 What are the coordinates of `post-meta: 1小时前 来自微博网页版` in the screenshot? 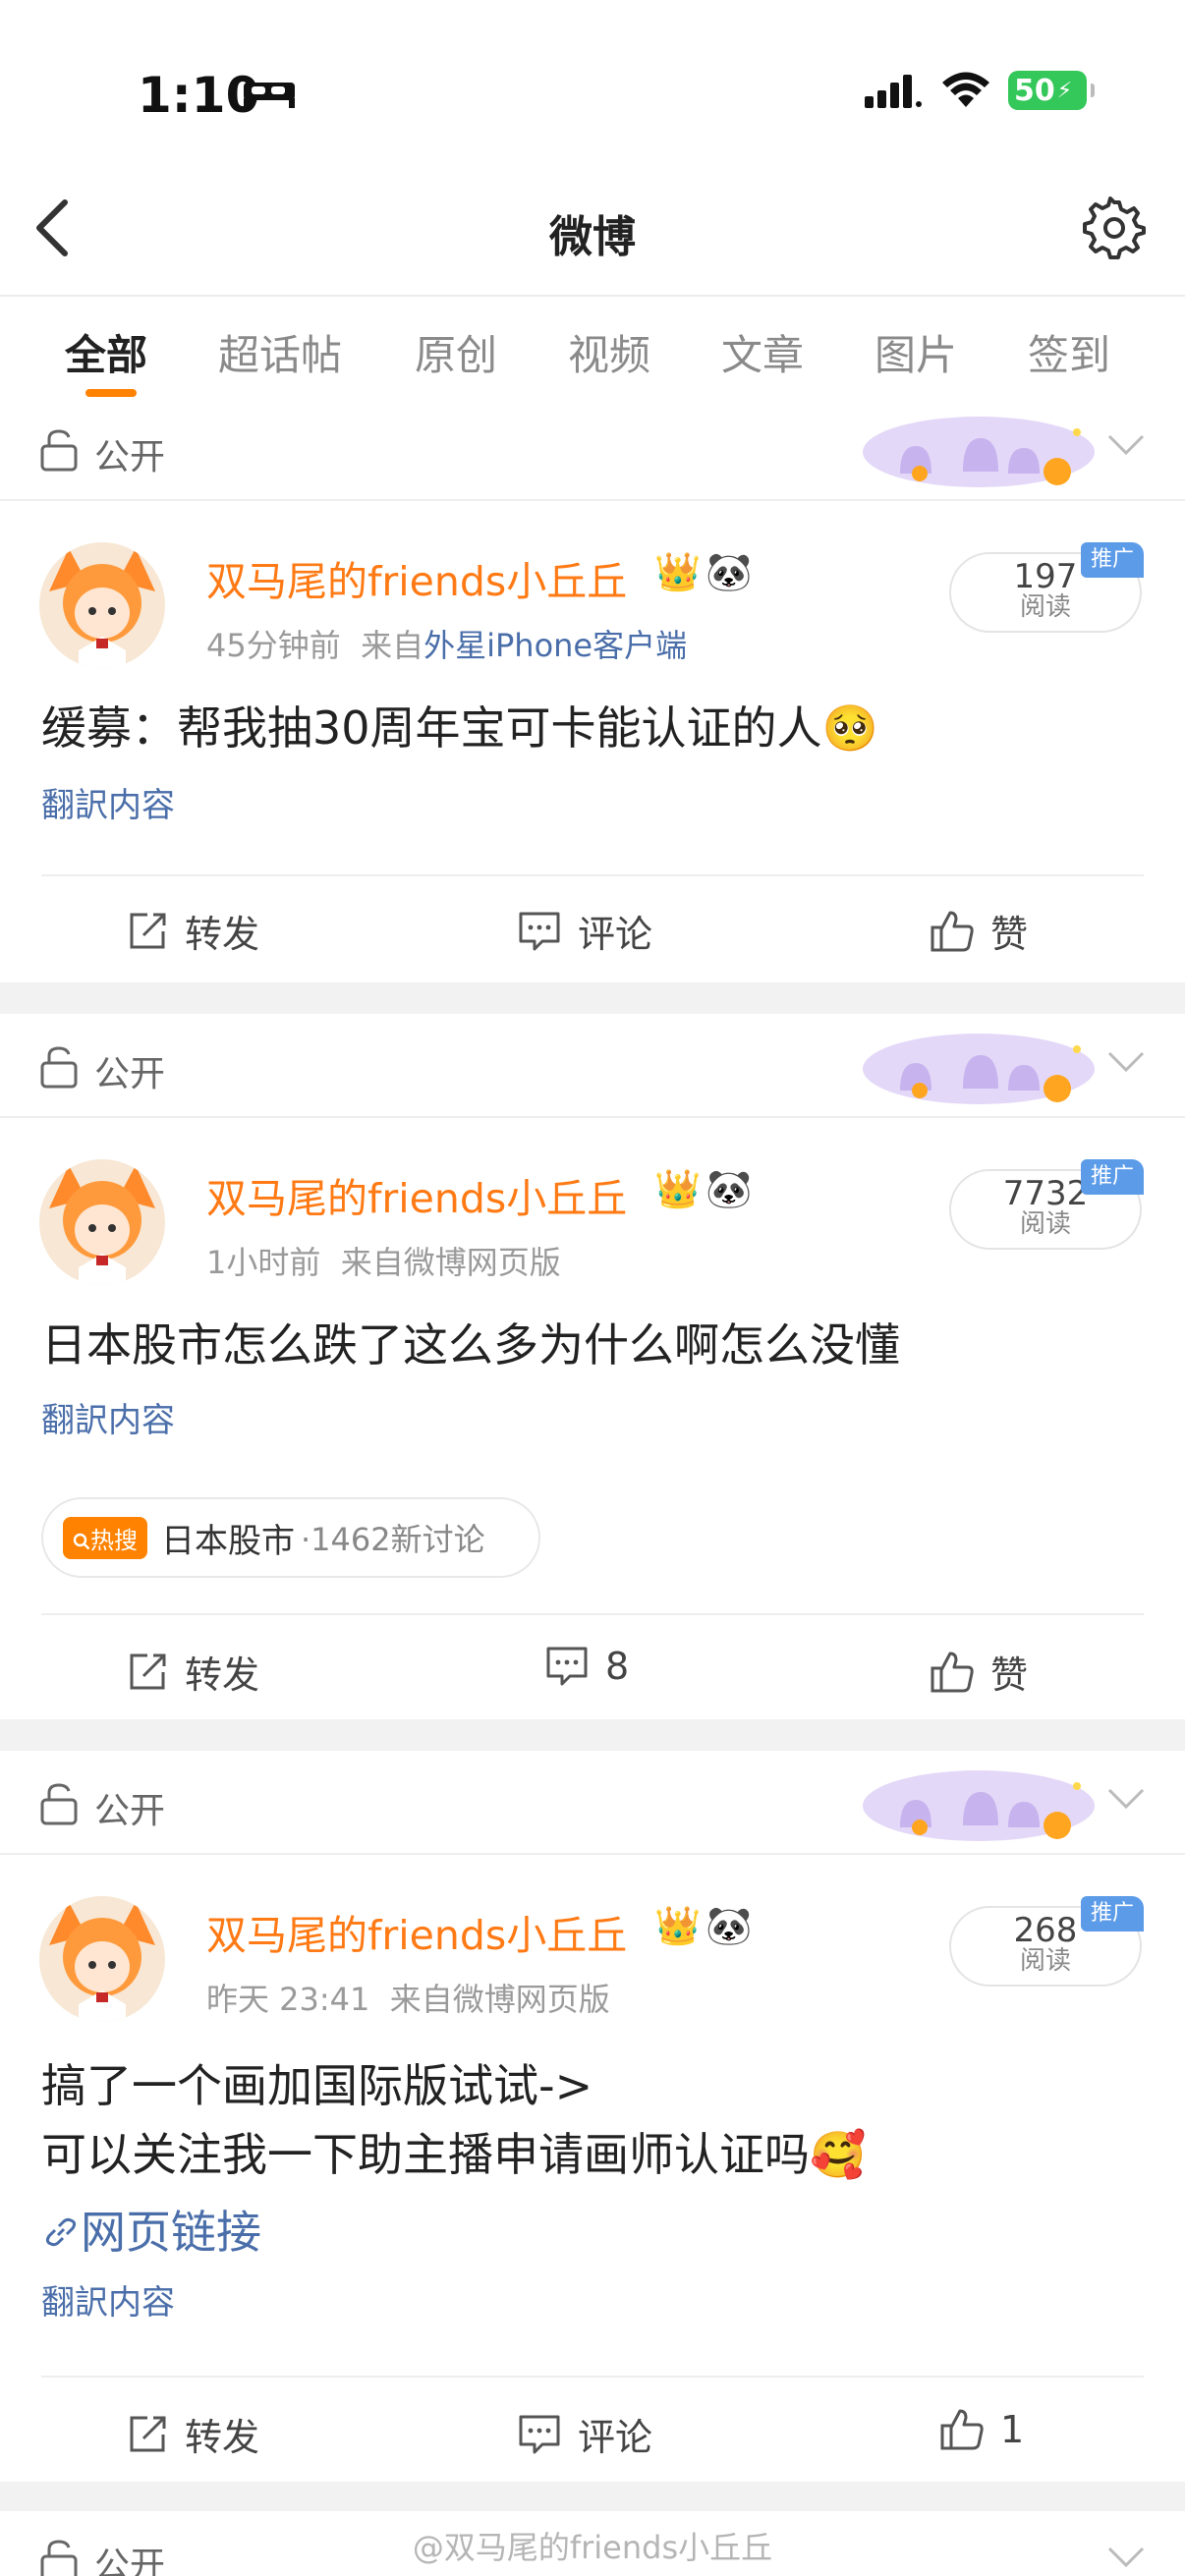 It's located at (384, 1260).